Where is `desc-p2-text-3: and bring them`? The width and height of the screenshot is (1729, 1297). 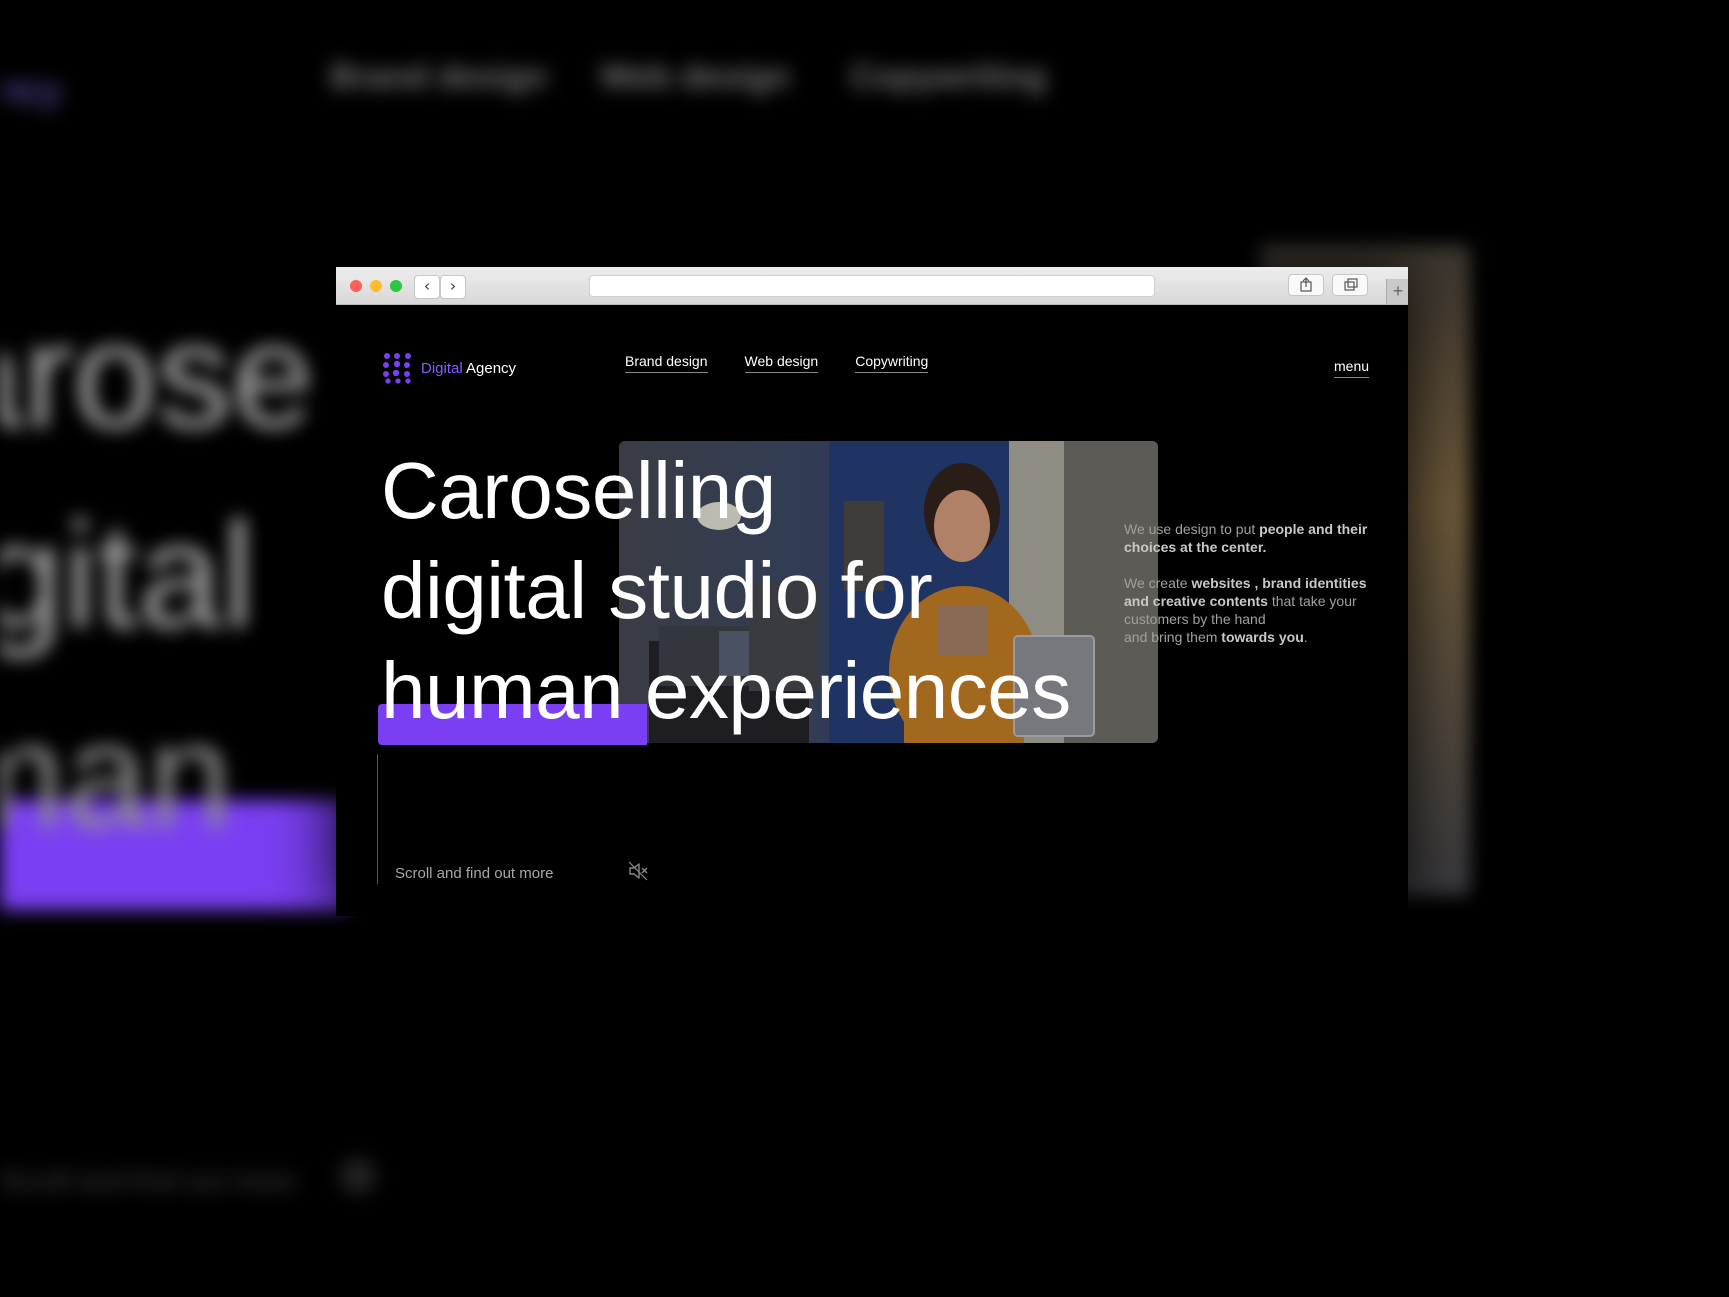
desc-p2-text-3: and bring them is located at coordinates (1173, 637).